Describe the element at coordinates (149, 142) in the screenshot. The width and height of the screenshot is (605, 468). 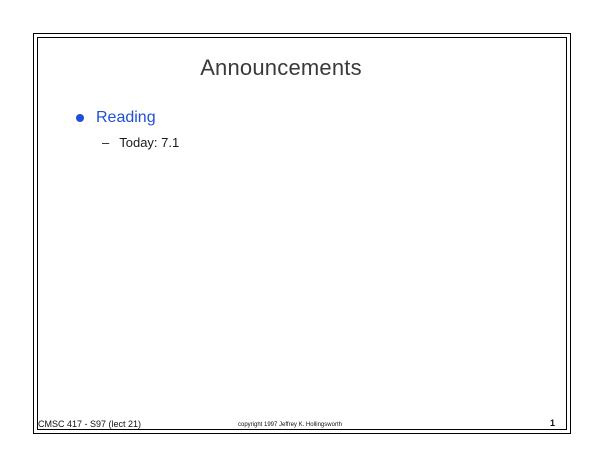
I see `sub-item-text: Today: 7.1` at that location.